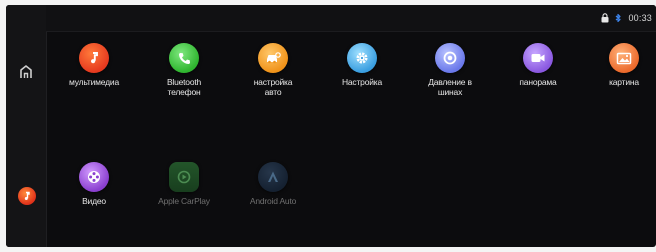 This screenshot has height=252, width=656. Describe the element at coordinates (184, 201) in the screenshot. I see `app-label: Apple CarPlay` at that location.